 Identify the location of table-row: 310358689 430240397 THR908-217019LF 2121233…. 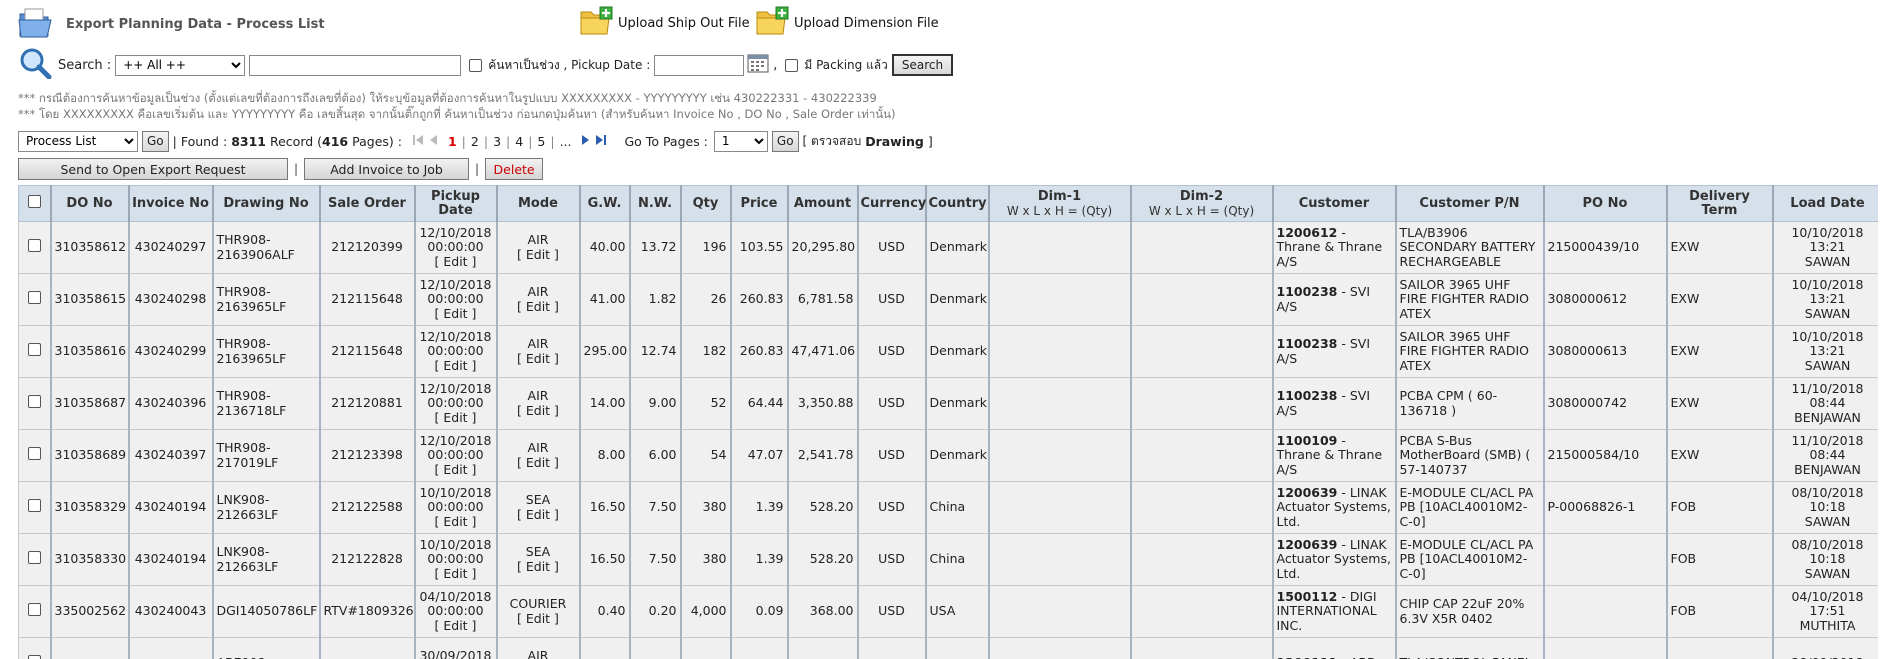
(948, 455).